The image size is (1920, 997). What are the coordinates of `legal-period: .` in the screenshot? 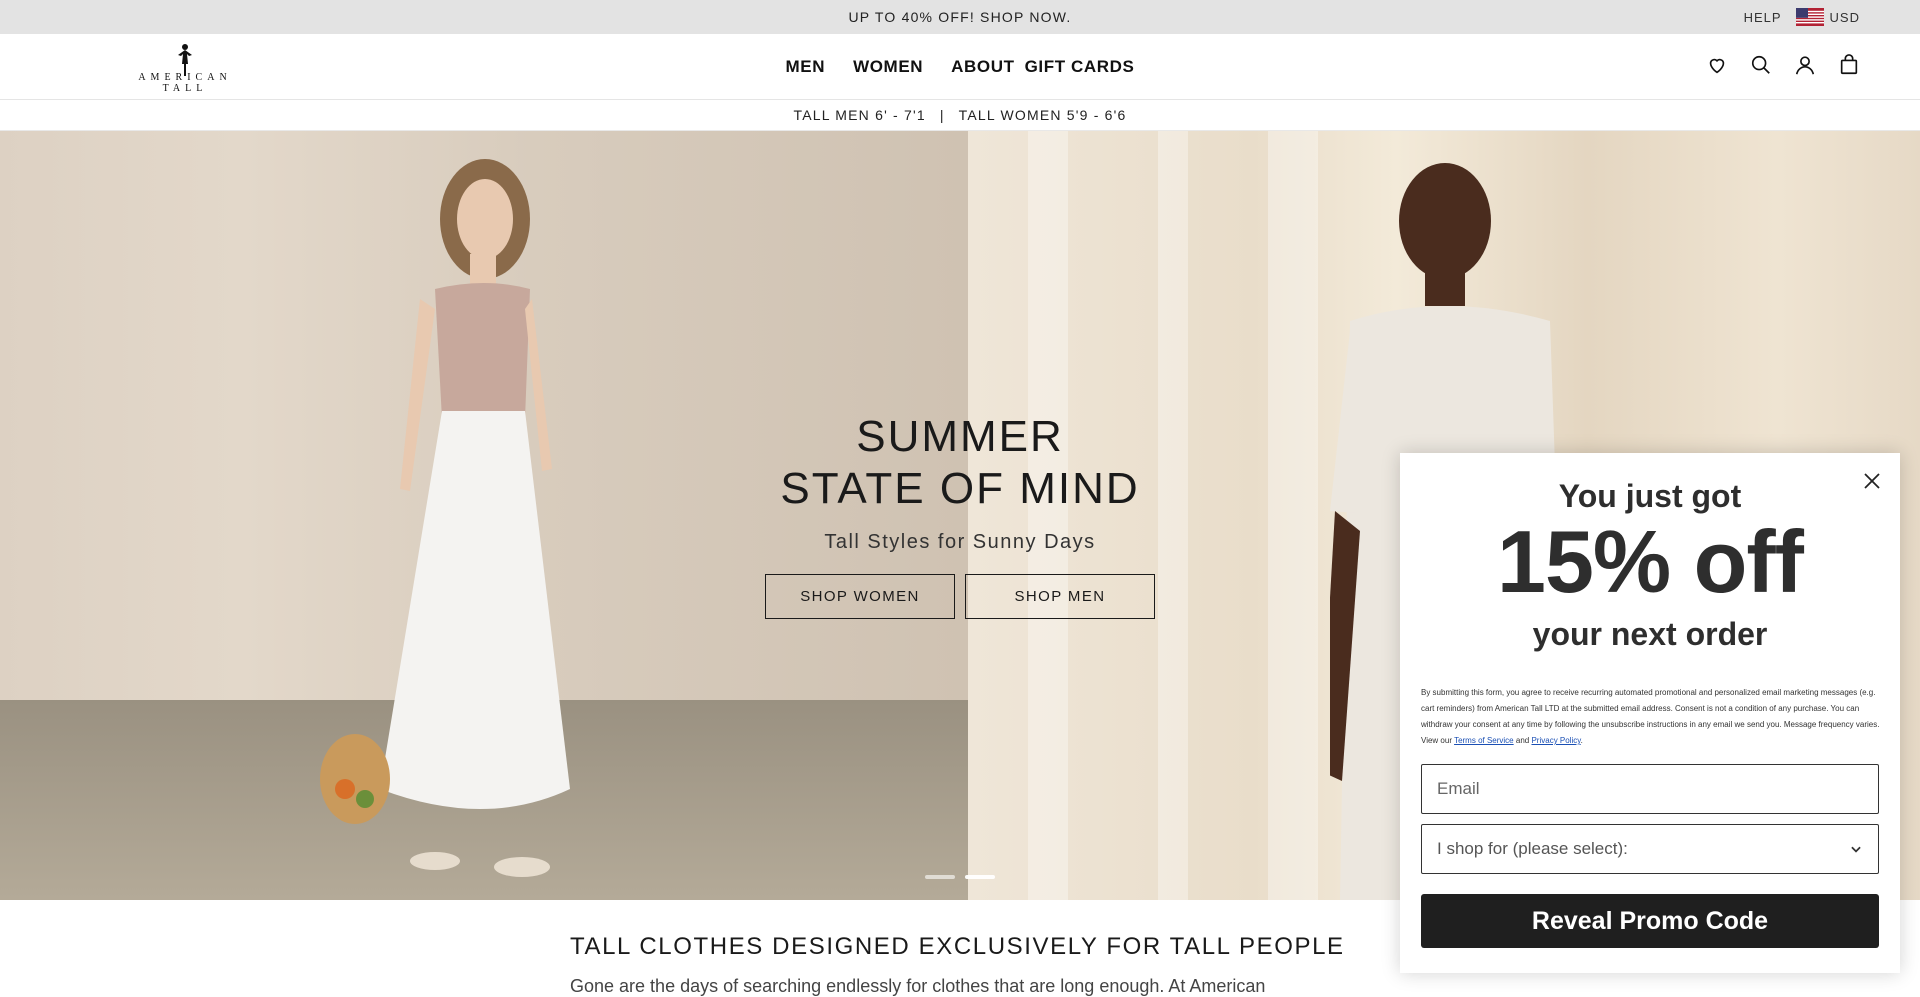 It's located at (1581, 740).